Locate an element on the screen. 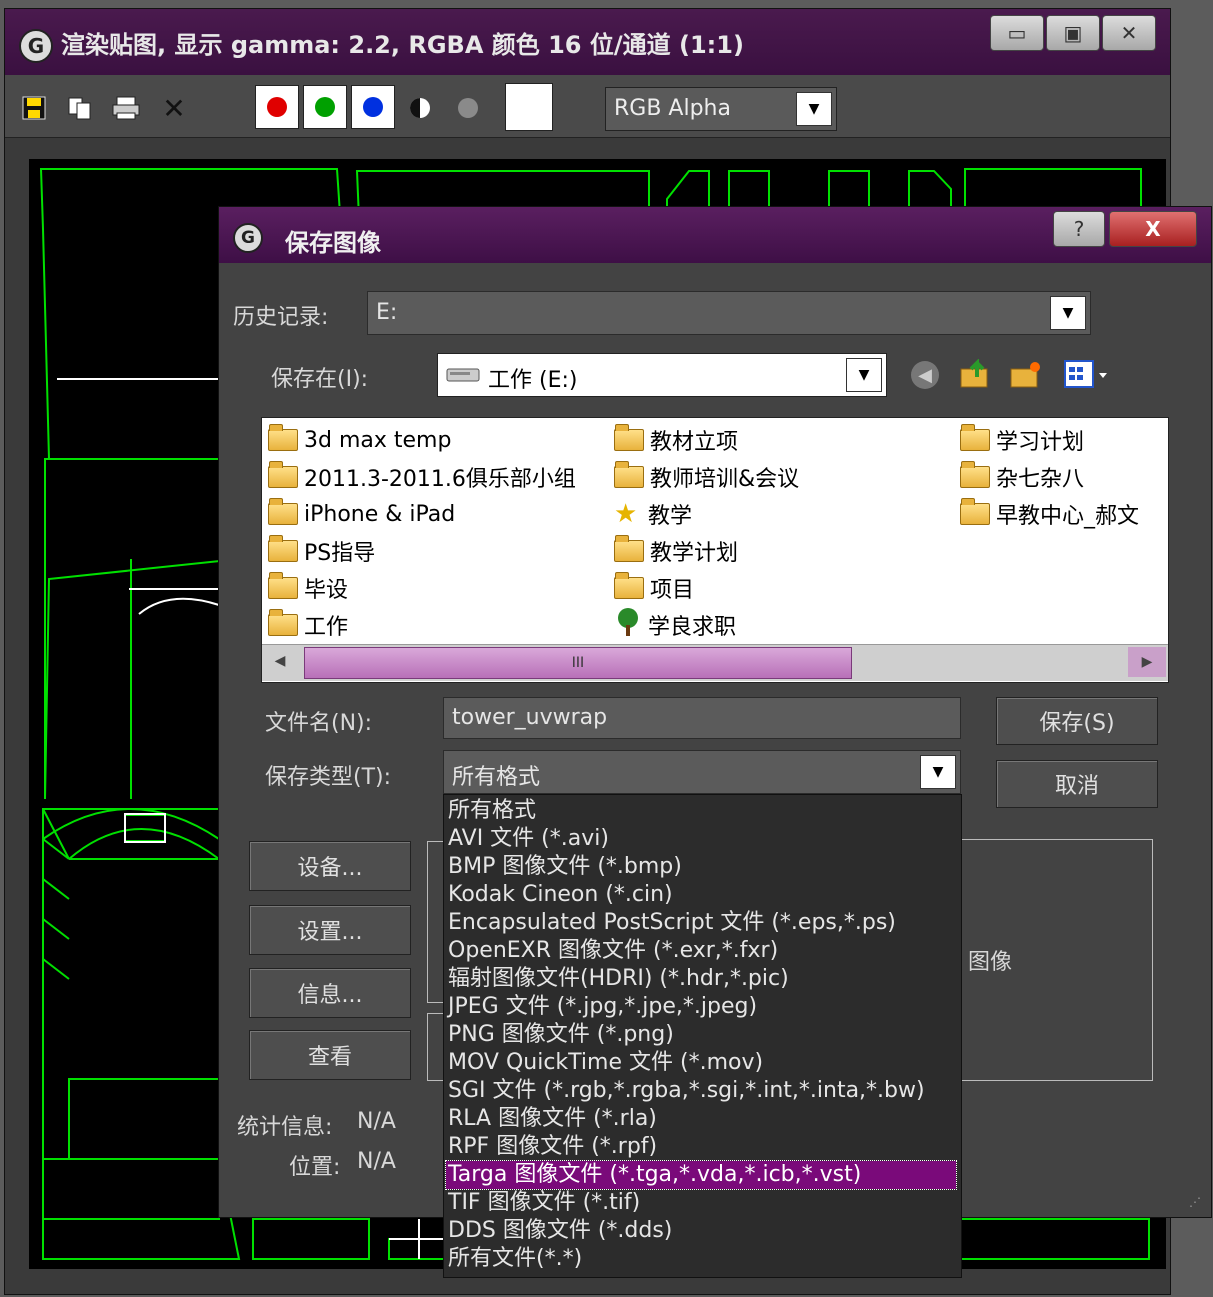  type-option: Encapsulated PostScript 文件 (*.eps,*.ps) is located at coordinates (671, 923).